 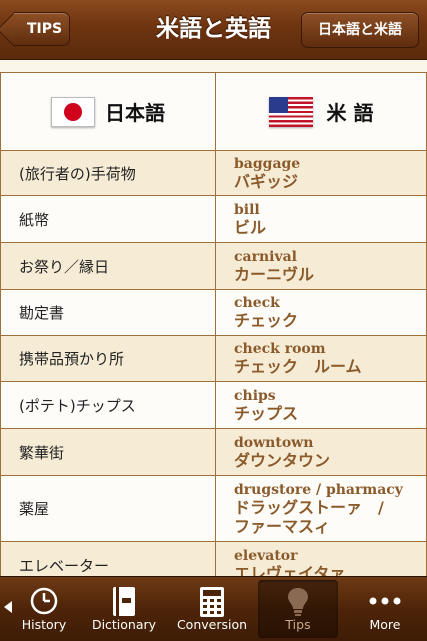 I want to click on header-cell-japanese: 日本語, so click(x=108, y=111).